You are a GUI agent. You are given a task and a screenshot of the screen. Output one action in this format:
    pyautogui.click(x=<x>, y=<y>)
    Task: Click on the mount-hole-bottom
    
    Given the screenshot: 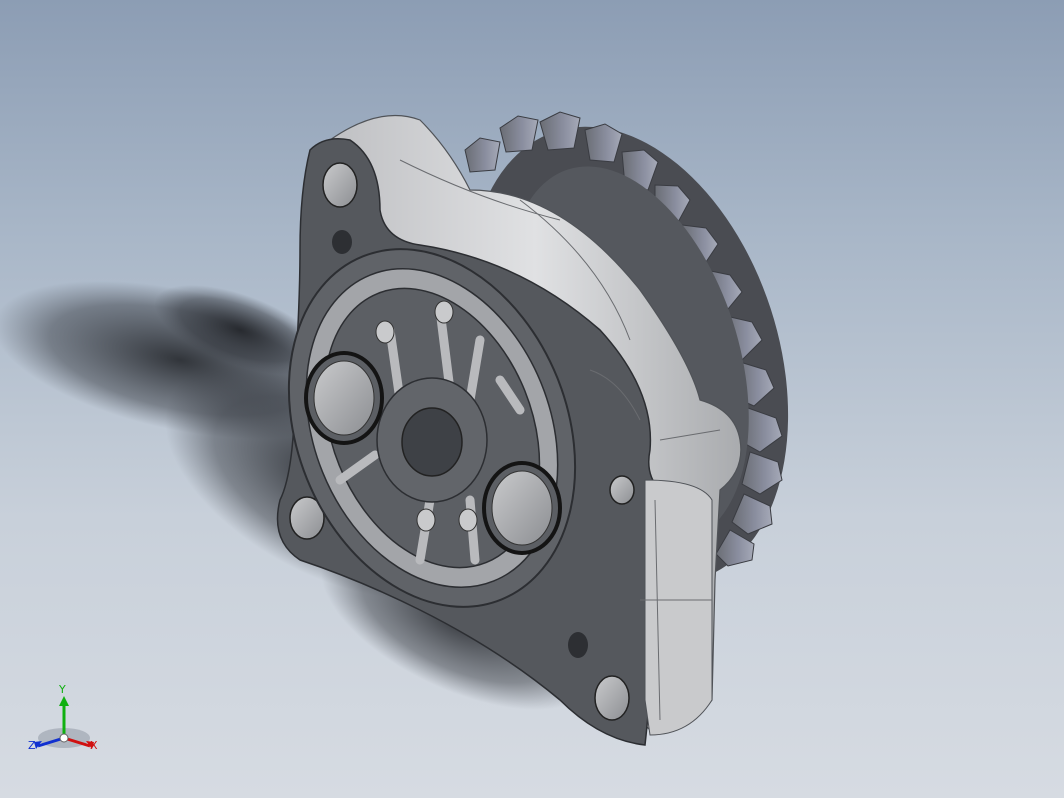 What is the action you would take?
    pyautogui.click(x=612, y=698)
    